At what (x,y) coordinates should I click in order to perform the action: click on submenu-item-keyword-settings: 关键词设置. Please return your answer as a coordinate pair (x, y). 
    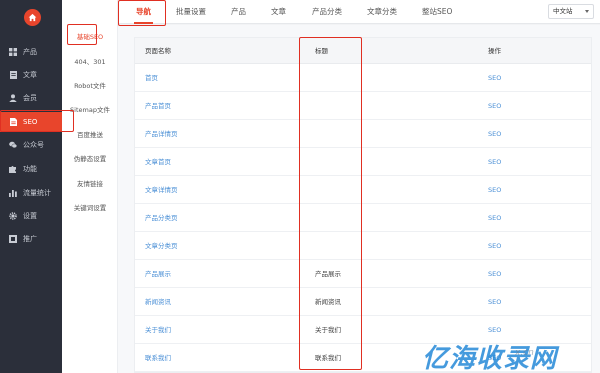
    Looking at the image, I should click on (90, 207).